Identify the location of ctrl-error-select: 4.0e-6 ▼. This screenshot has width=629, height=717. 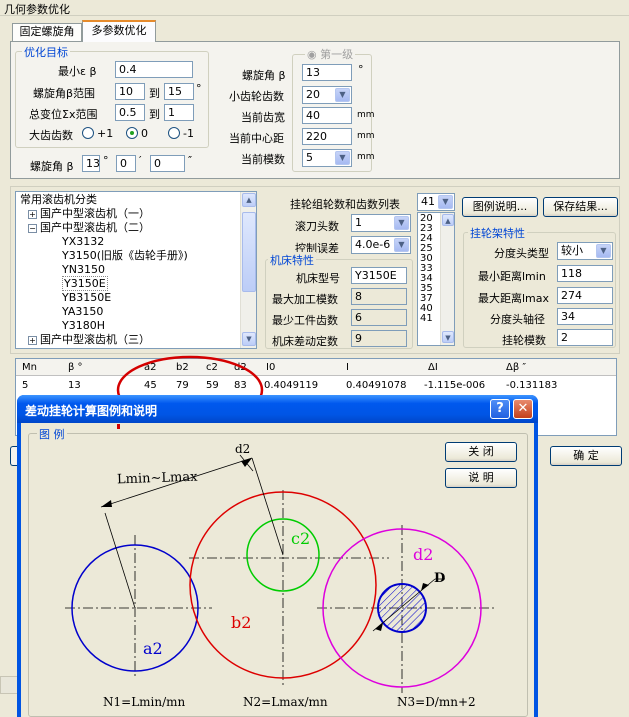
(381, 245).